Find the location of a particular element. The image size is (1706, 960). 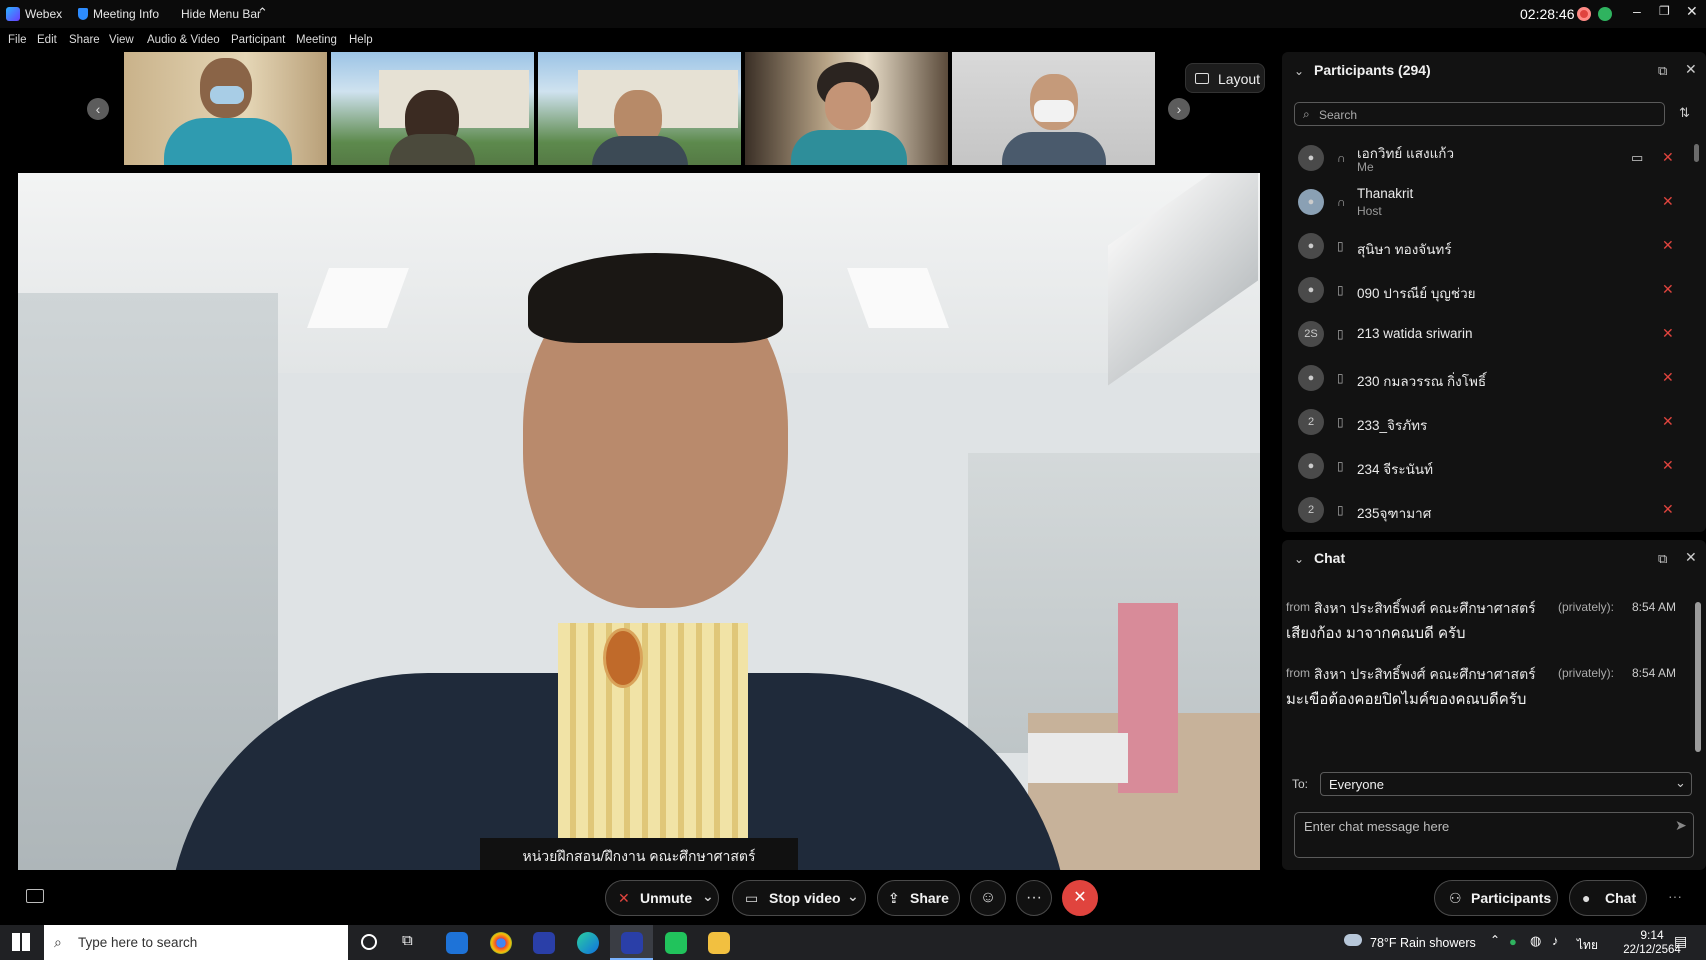

smiley-icon: ☺ is located at coordinates (988, 897).